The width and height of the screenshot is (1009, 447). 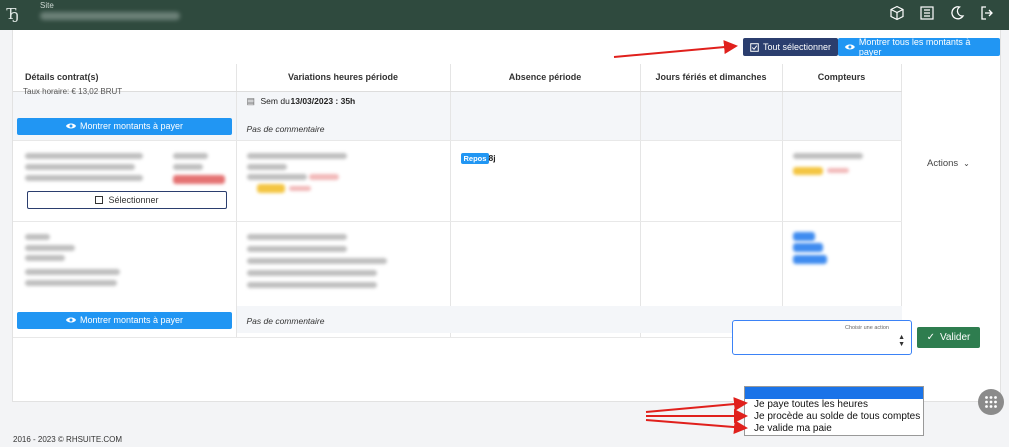 What do you see at coordinates (834, 393) in the screenshot?
I see `action-option-empty` at bounding box center [834, 393].